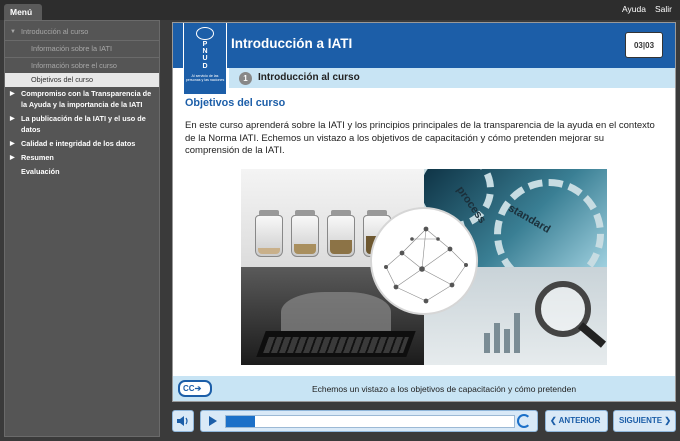 The height and width of the screenshot is (441, 680). I want to click on menu-item-summary: ▶ Resumen, so click(82, 158).